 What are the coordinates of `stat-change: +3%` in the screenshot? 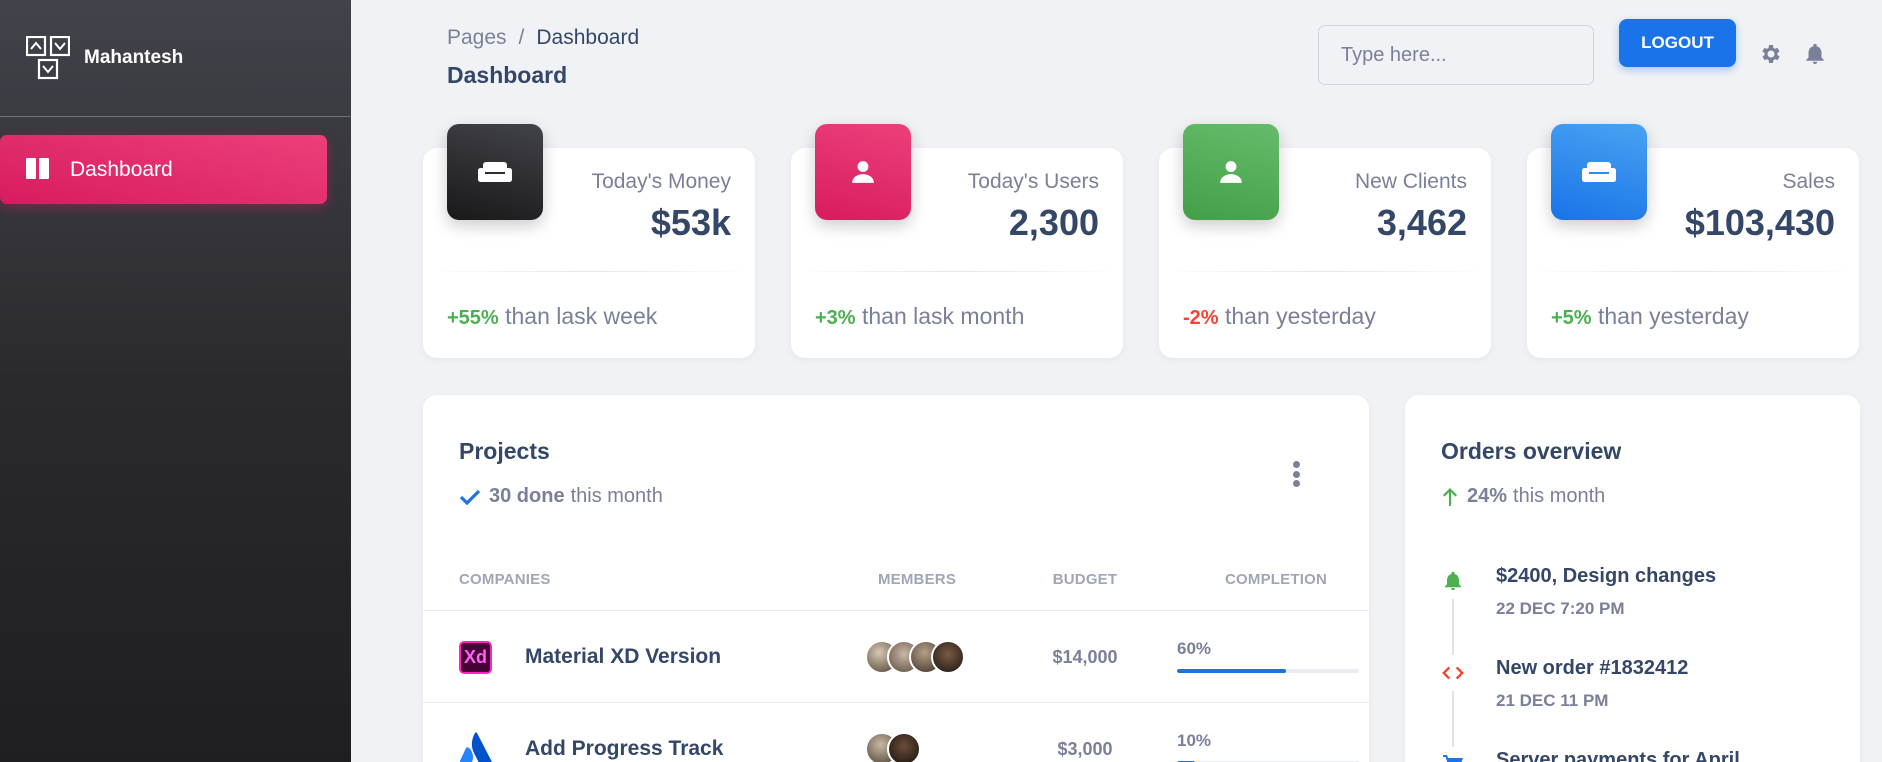 It's located at (835, 318).